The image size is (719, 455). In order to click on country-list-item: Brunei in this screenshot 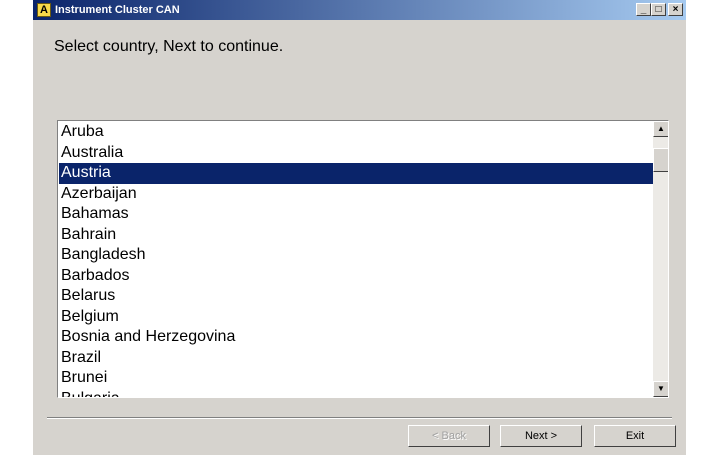, I will do `click(356, 378)`.